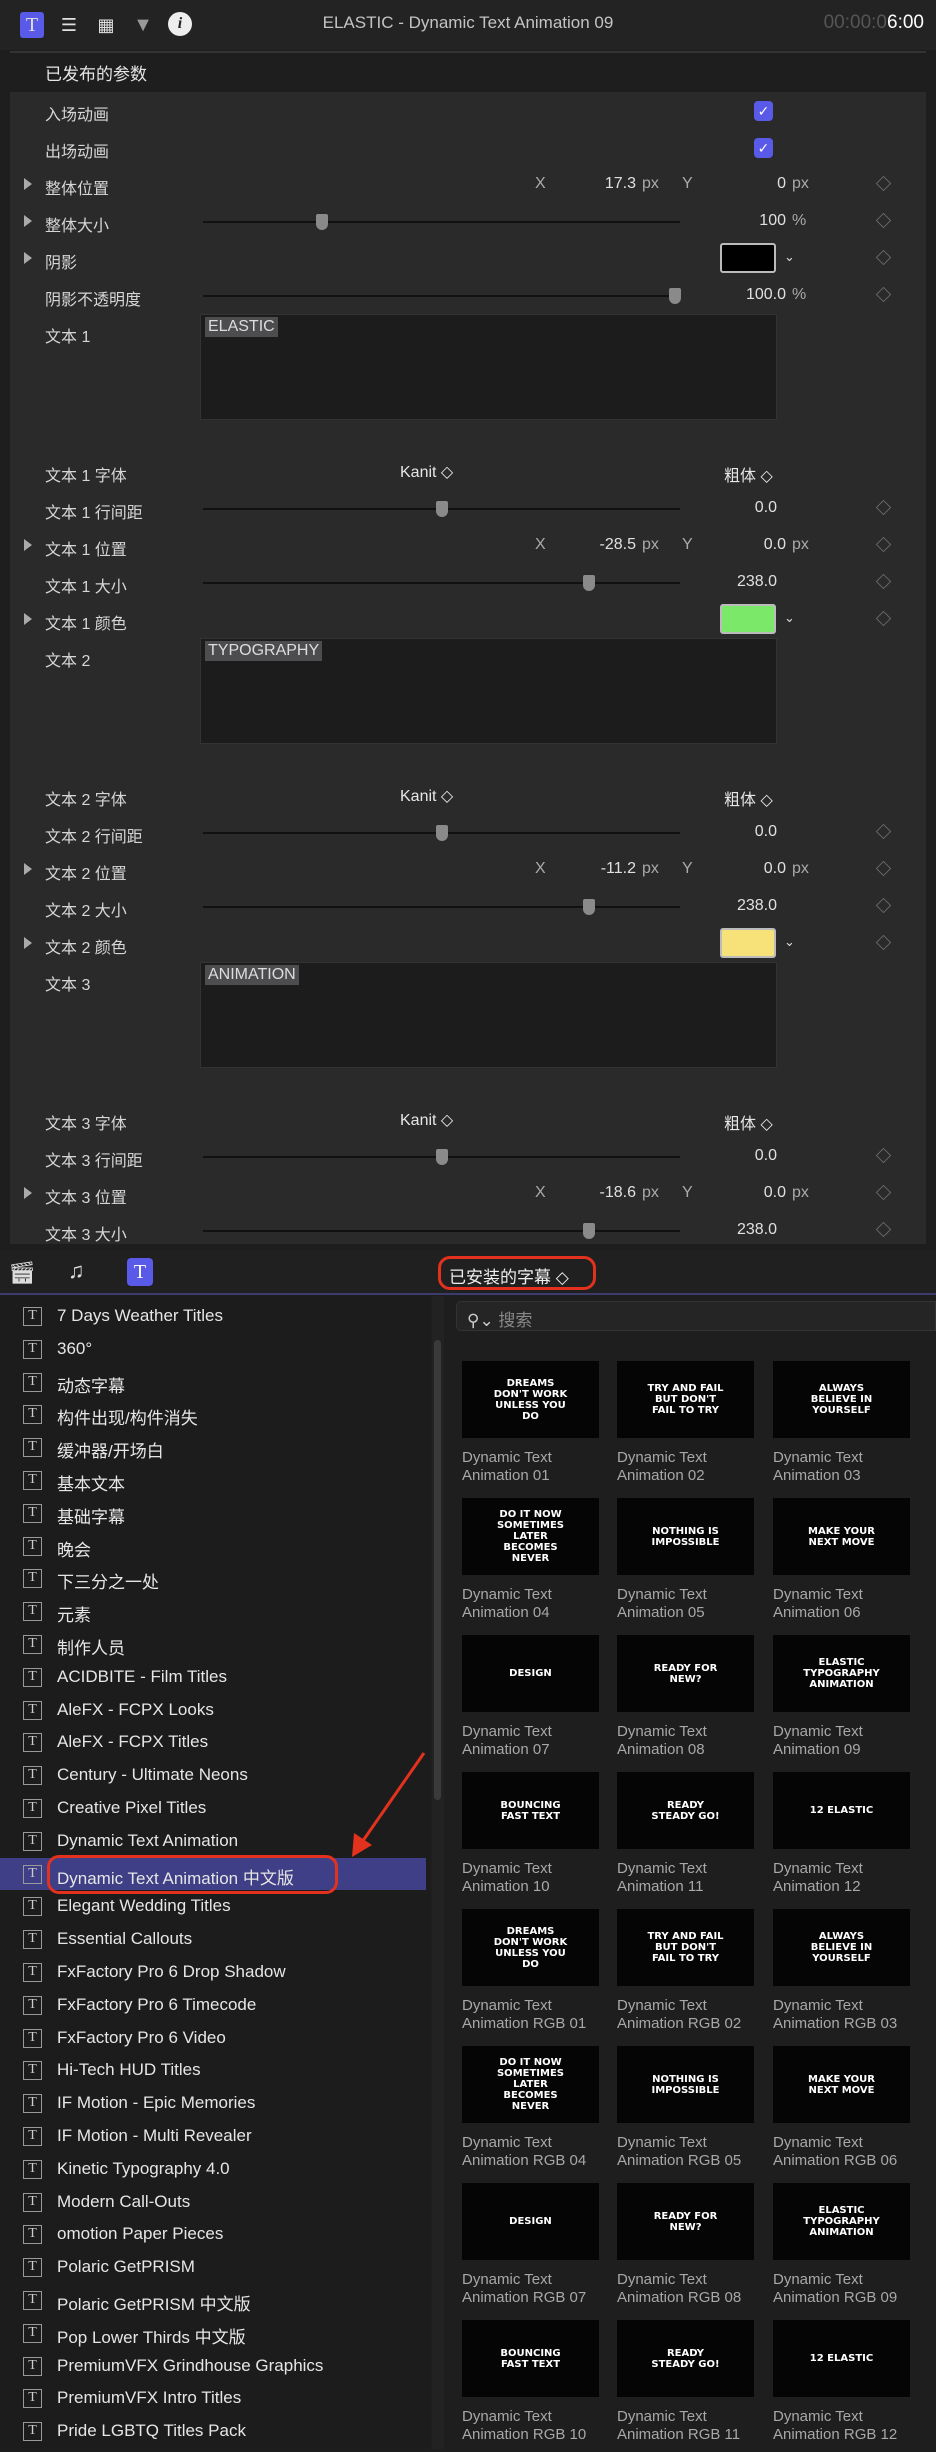  Describe the element at coordinates (437, 1570) in the screenshot. I see `scrollbar-thumb` at that location.